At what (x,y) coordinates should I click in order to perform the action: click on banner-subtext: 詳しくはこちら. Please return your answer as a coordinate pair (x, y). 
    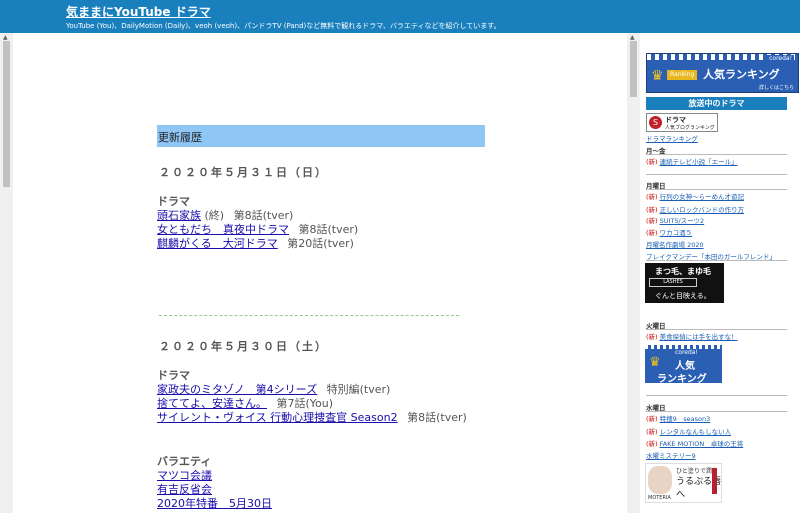
    Looking at the image, I should click on (776, 88).